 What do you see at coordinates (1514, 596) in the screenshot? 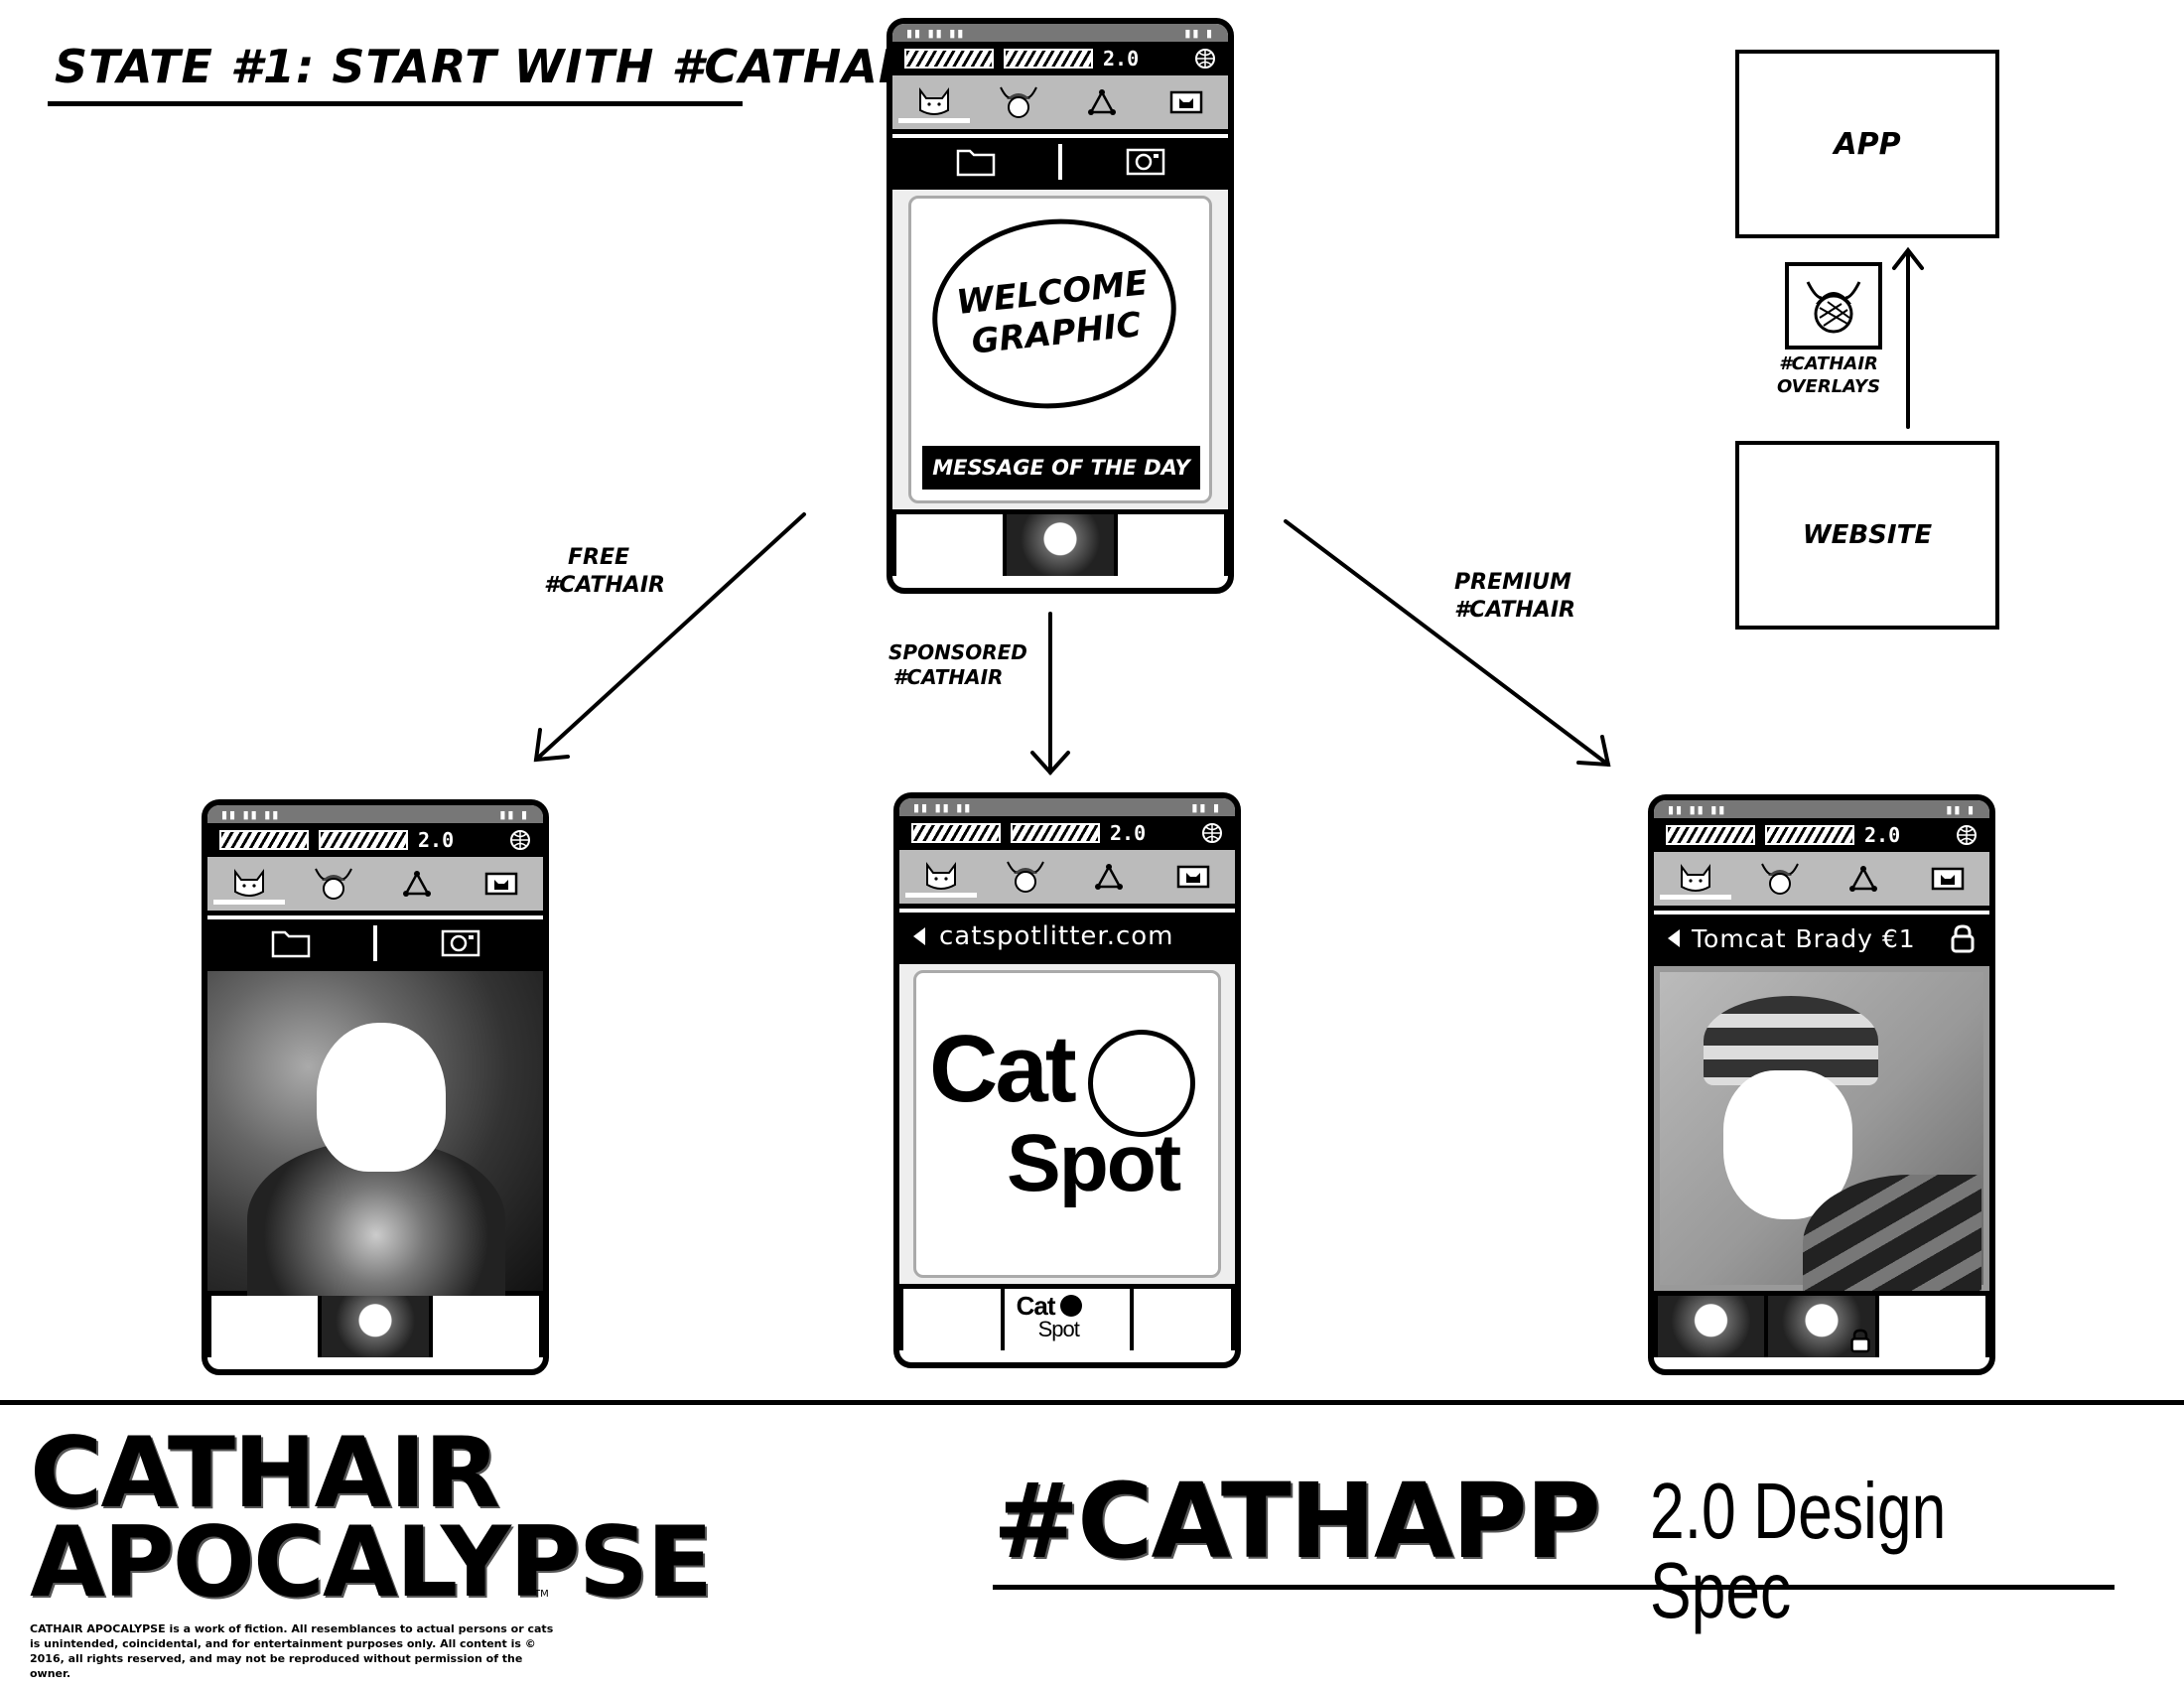
I see `label-premium: PREMIUM #CATHAIR` at bounding box center [1514, 596].